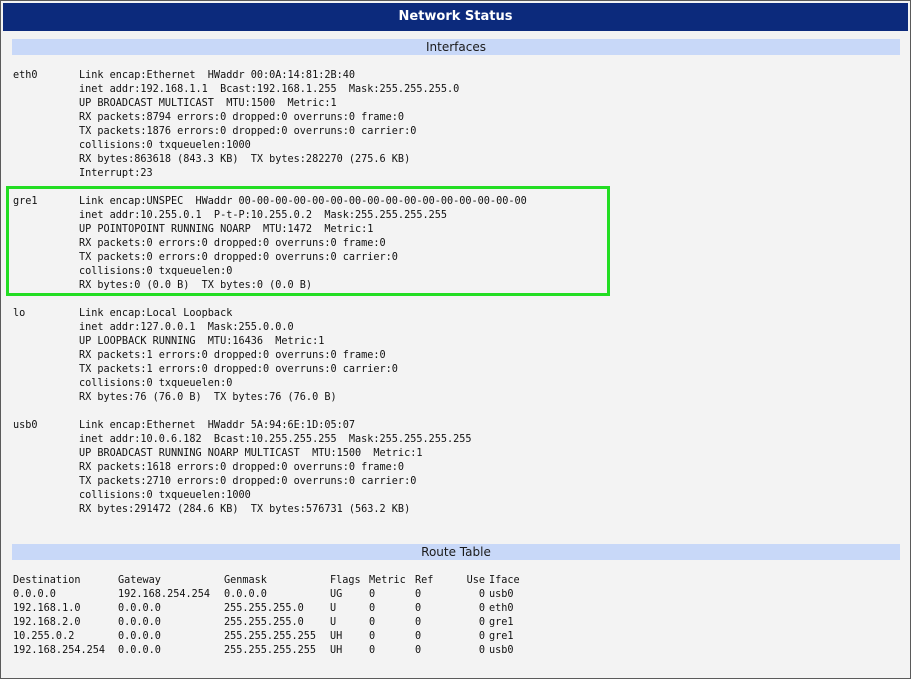 Image resolution: width=911 pixels, height=679 pixels. What do you see at coordinates (336, 594) in the screenshot?
I see `cell-flags: UG` at bounding box center [336, 594].